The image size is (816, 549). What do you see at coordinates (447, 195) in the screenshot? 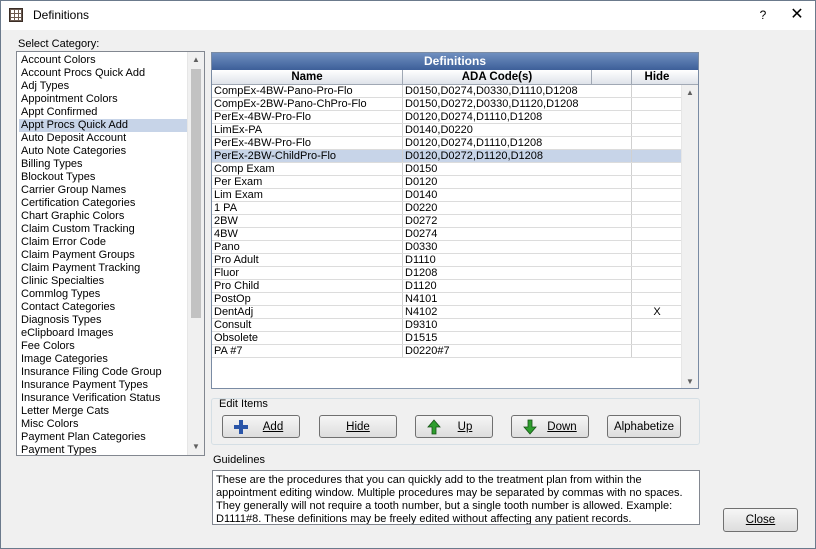
I see `table-row: Lim Exam D0140` at bounding box center [447, 195].